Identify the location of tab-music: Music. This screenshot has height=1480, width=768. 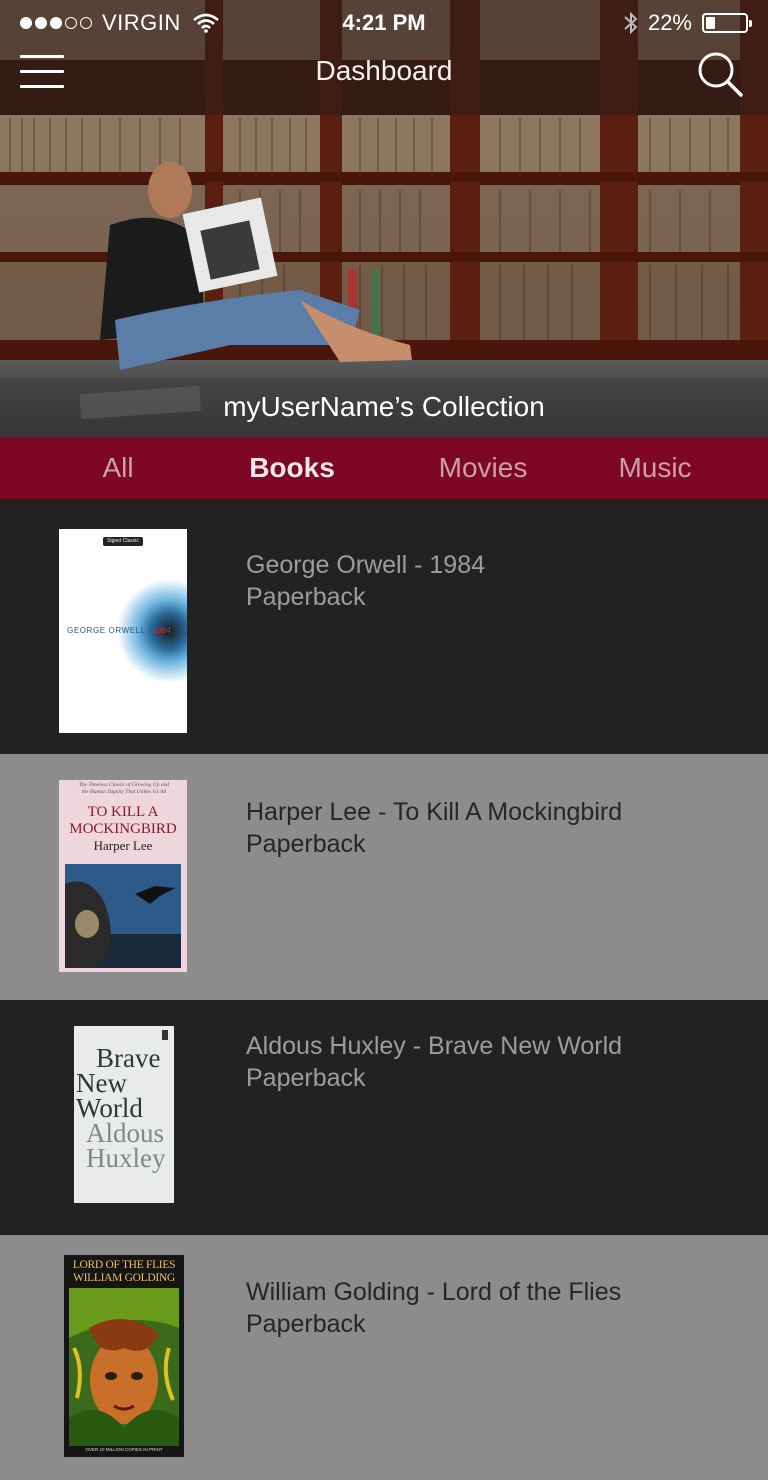
(655, 468).